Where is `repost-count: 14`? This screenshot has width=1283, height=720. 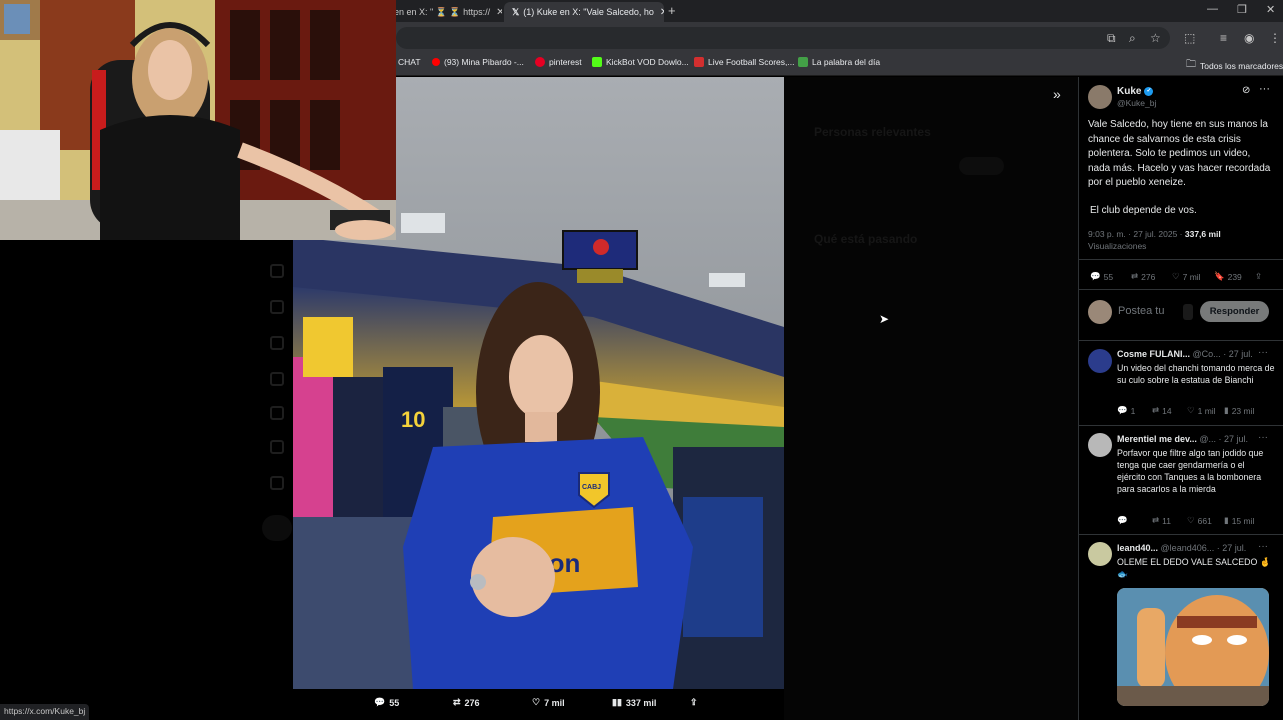 repost-count: 14 is located at coordinates (1167, 410).